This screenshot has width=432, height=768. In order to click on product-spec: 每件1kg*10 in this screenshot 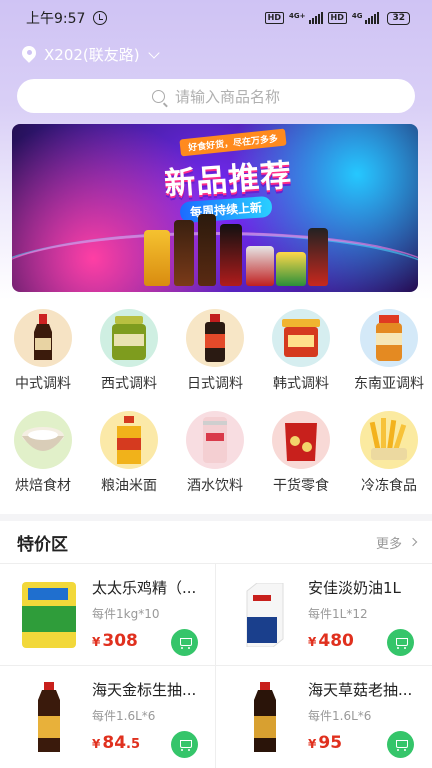, I will do `click(126, 614)`.